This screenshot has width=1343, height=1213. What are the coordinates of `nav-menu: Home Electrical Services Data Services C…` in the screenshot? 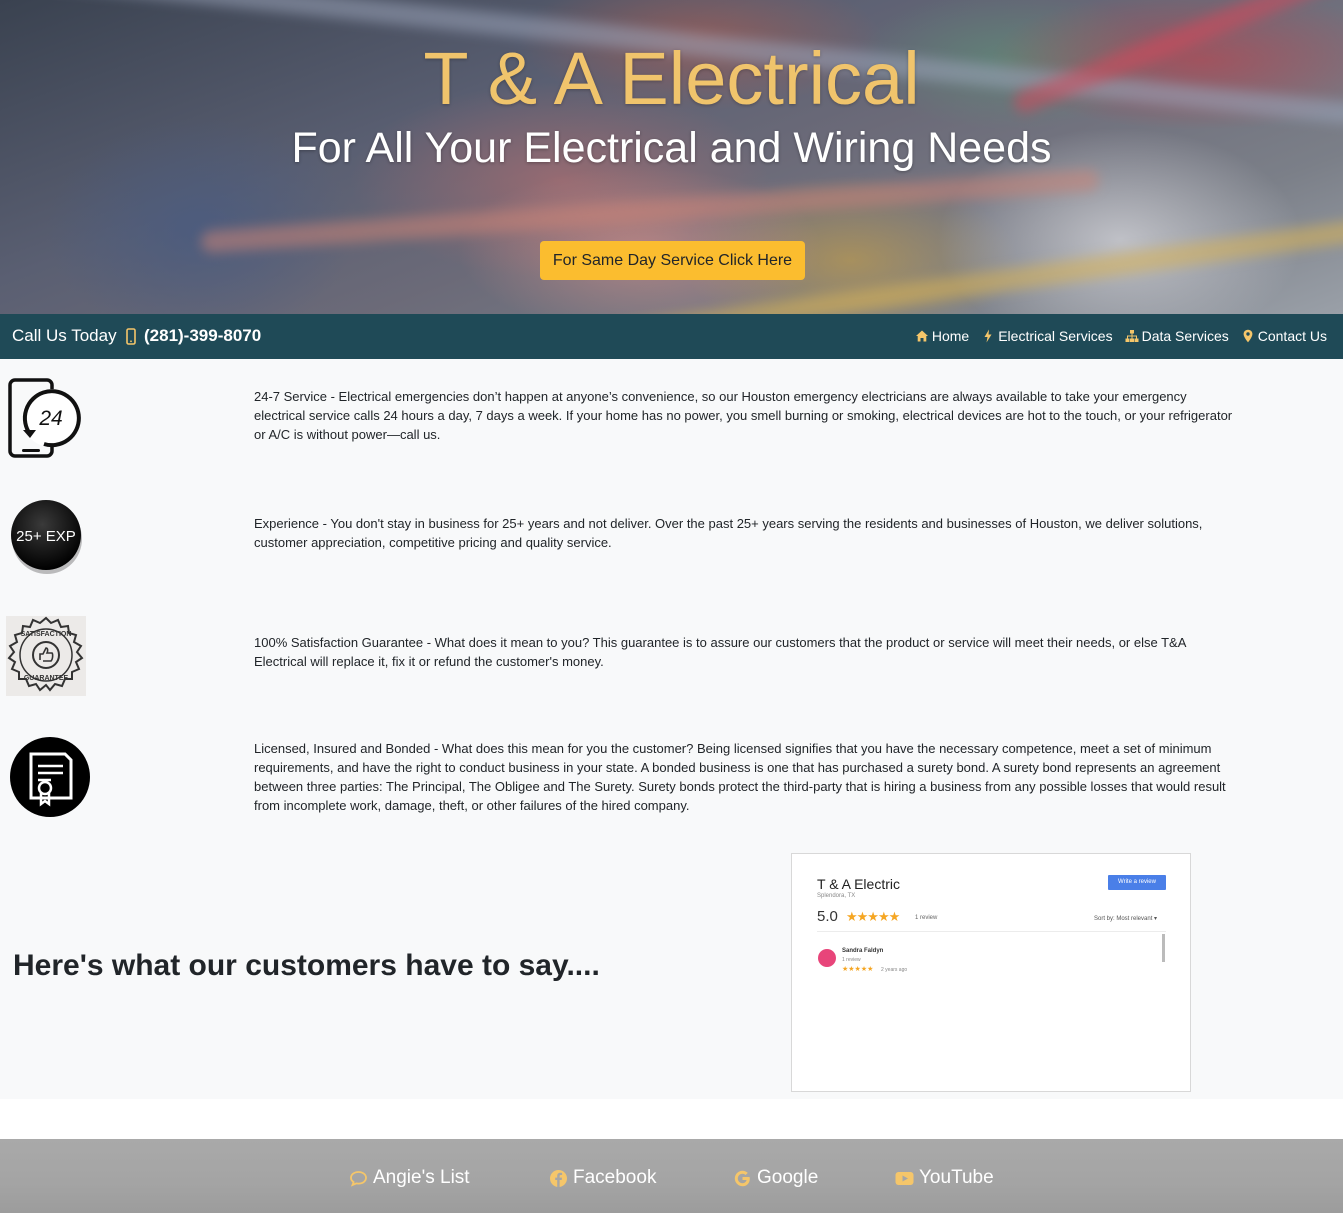 It's located at (1121, 336).